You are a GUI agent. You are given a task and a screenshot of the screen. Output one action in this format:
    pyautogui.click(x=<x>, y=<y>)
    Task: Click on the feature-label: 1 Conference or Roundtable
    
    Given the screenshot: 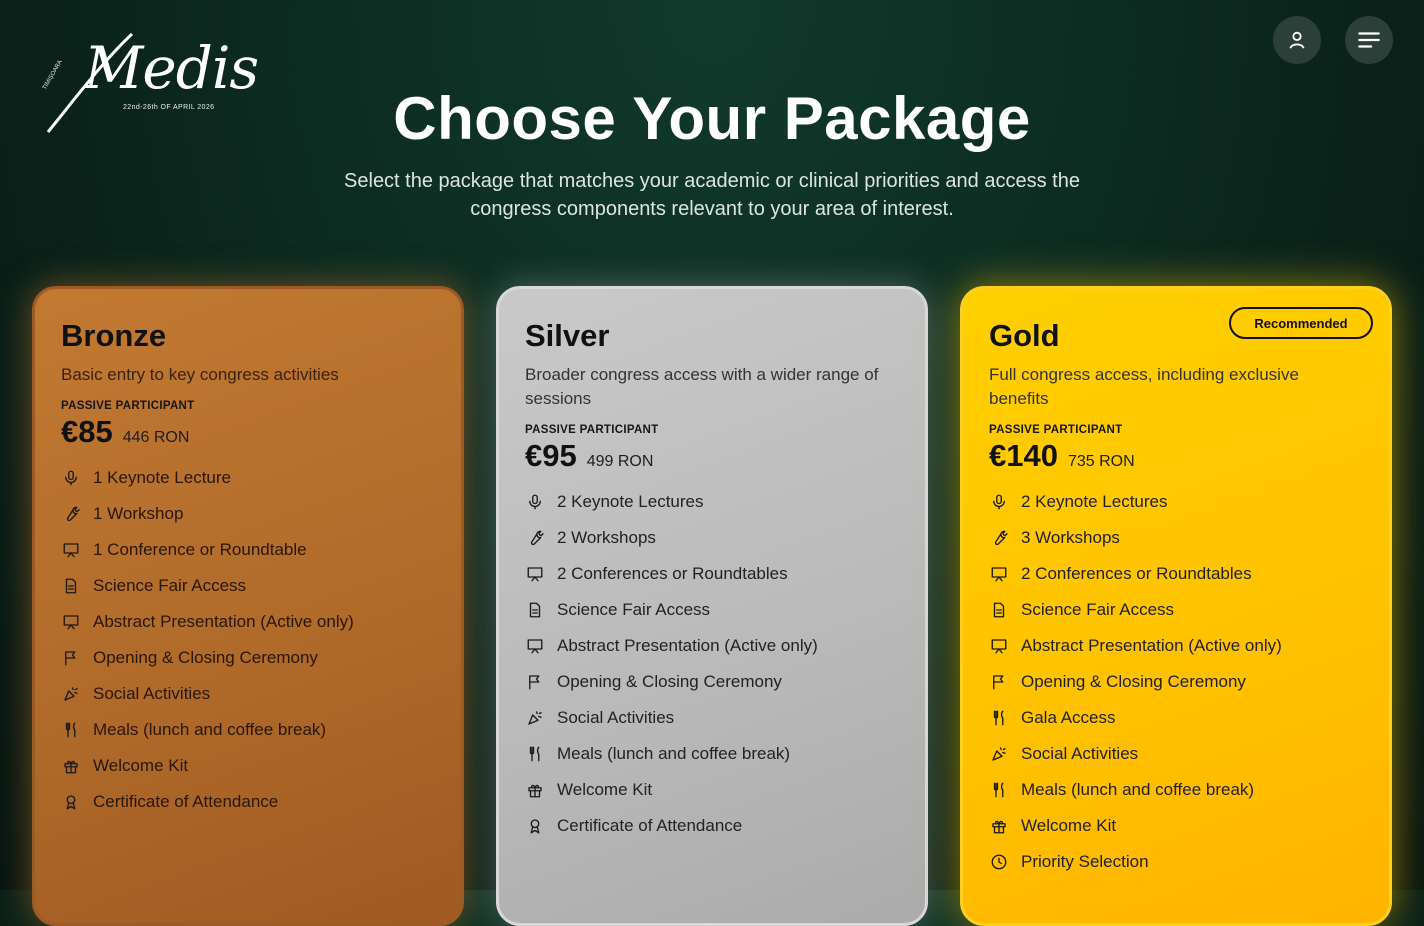 What is the action you would take?
    pyautogui.click(x=200, y=549)
    